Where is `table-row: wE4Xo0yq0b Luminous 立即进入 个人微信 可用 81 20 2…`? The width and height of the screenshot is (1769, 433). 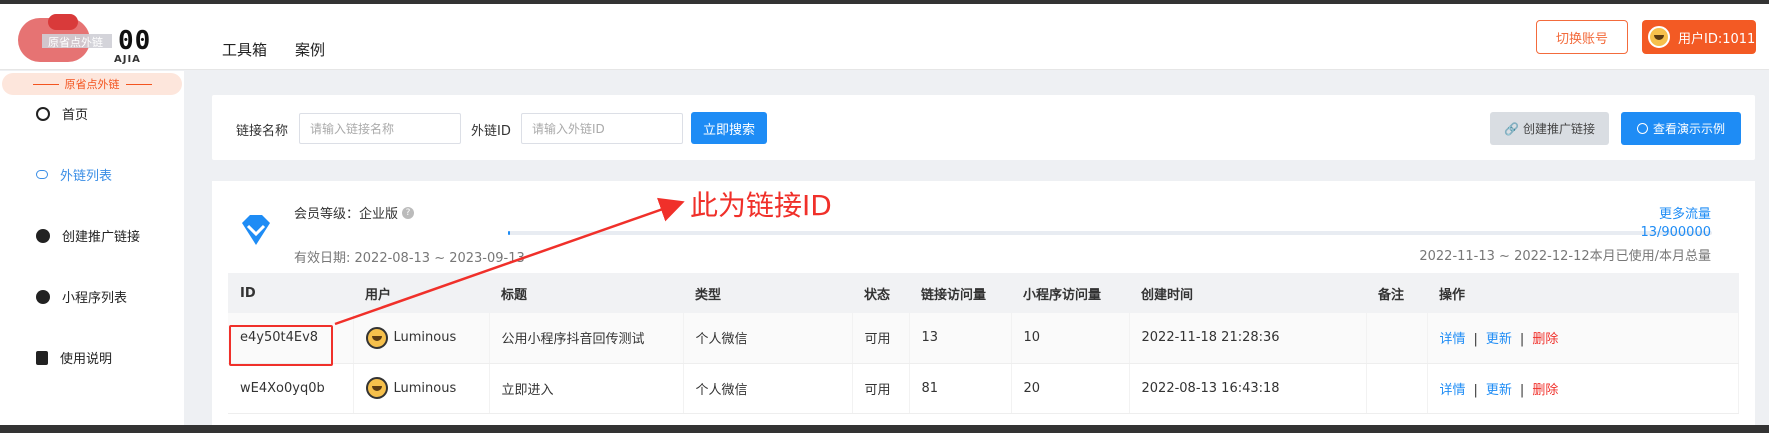
table-row: wE4Xo0yq0b Luminous 立即进入 个人微信 可用 81 20 2… is located at coordinates (983, 388).